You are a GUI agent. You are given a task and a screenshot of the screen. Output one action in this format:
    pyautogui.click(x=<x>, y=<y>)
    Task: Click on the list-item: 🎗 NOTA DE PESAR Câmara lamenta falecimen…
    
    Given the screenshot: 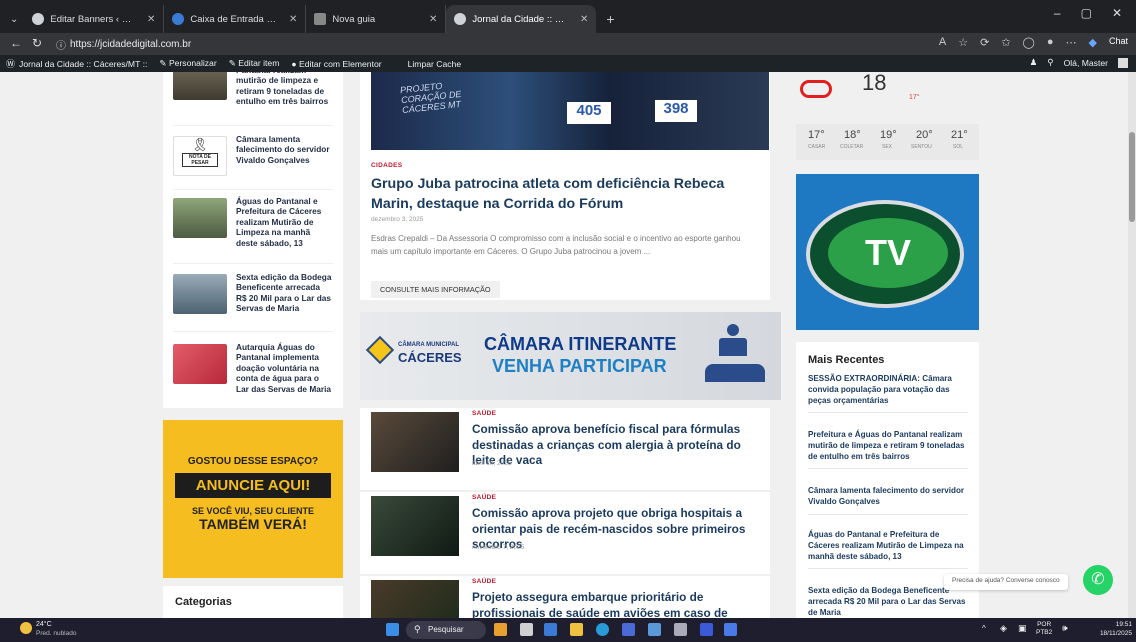 What is the action you would take?
    pyautogui.click(x=253, y=160)
    